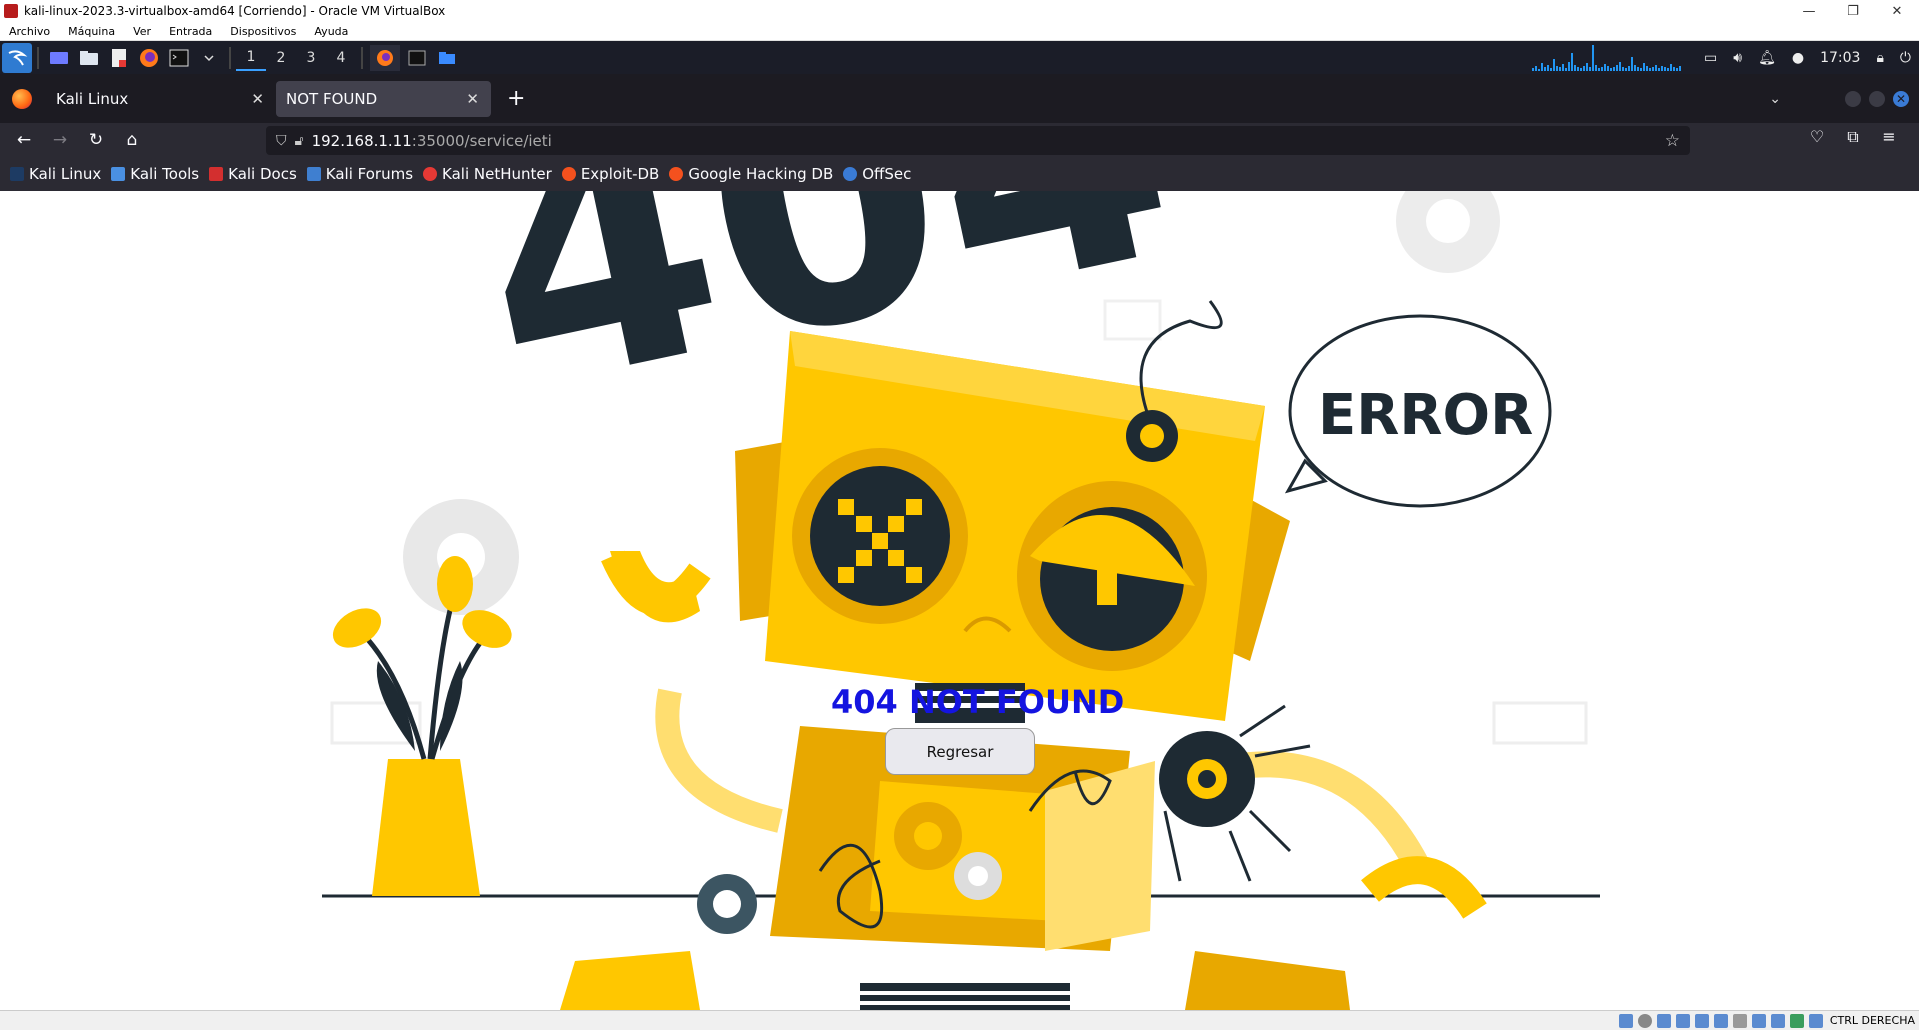 The width and height of the screenshot is (1919, 1030). Describe the element at coordinates (1897, 11) in the screenshot. I see `close-window-button: ✕` at that location.